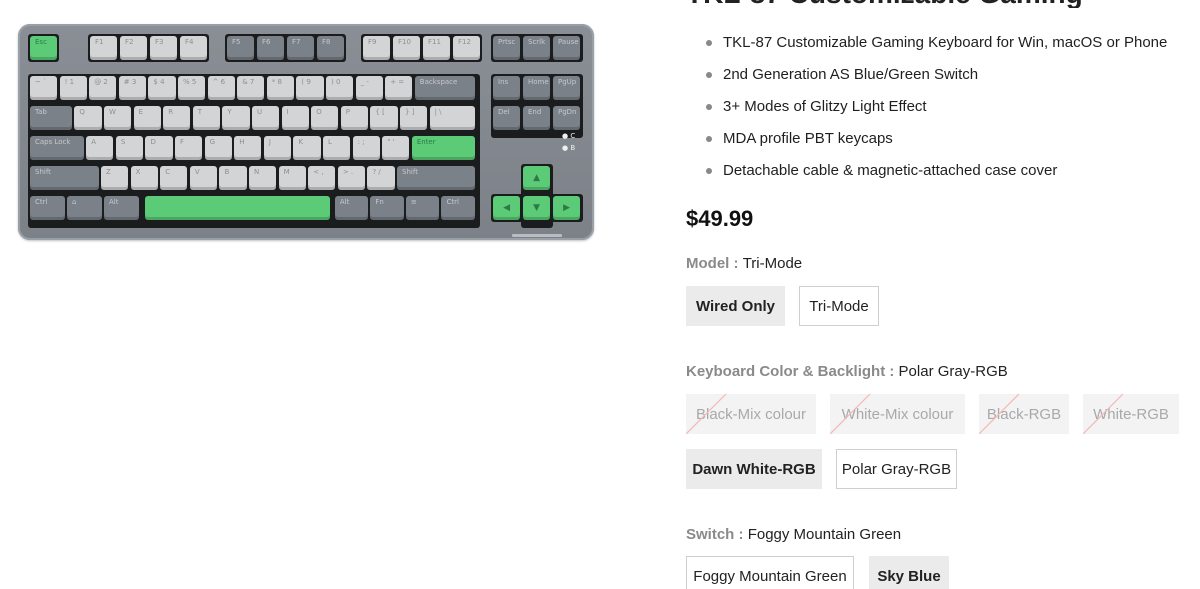 This screenshot has height=589, width=1200. I want to click on keycap: PgDn, so click(567, 118).